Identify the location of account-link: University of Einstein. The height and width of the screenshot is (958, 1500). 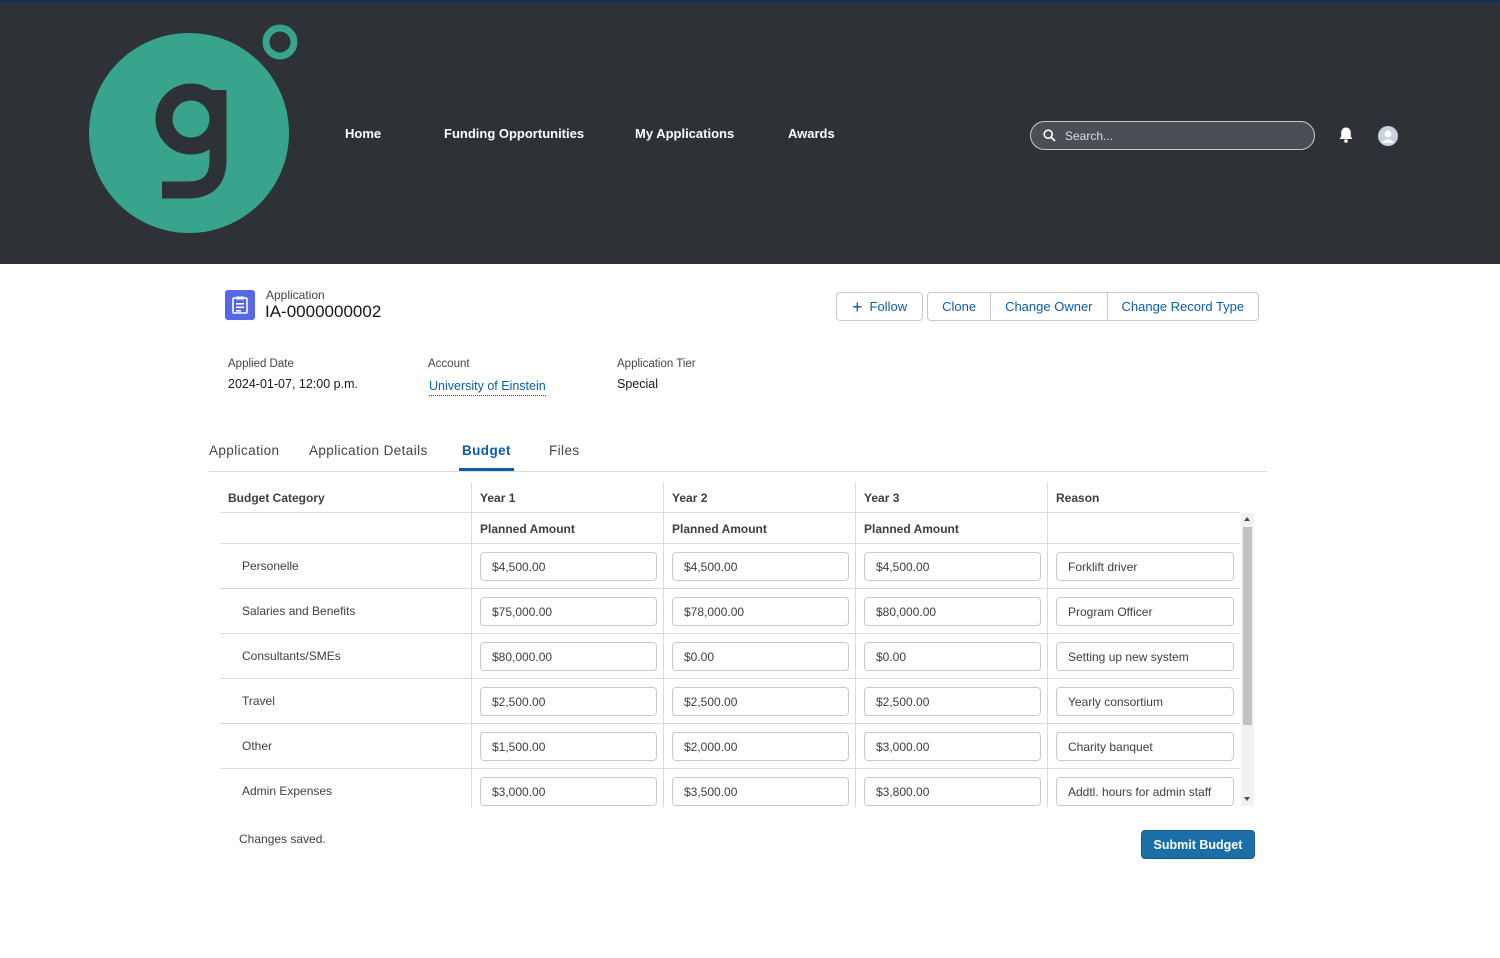
(487, 387).